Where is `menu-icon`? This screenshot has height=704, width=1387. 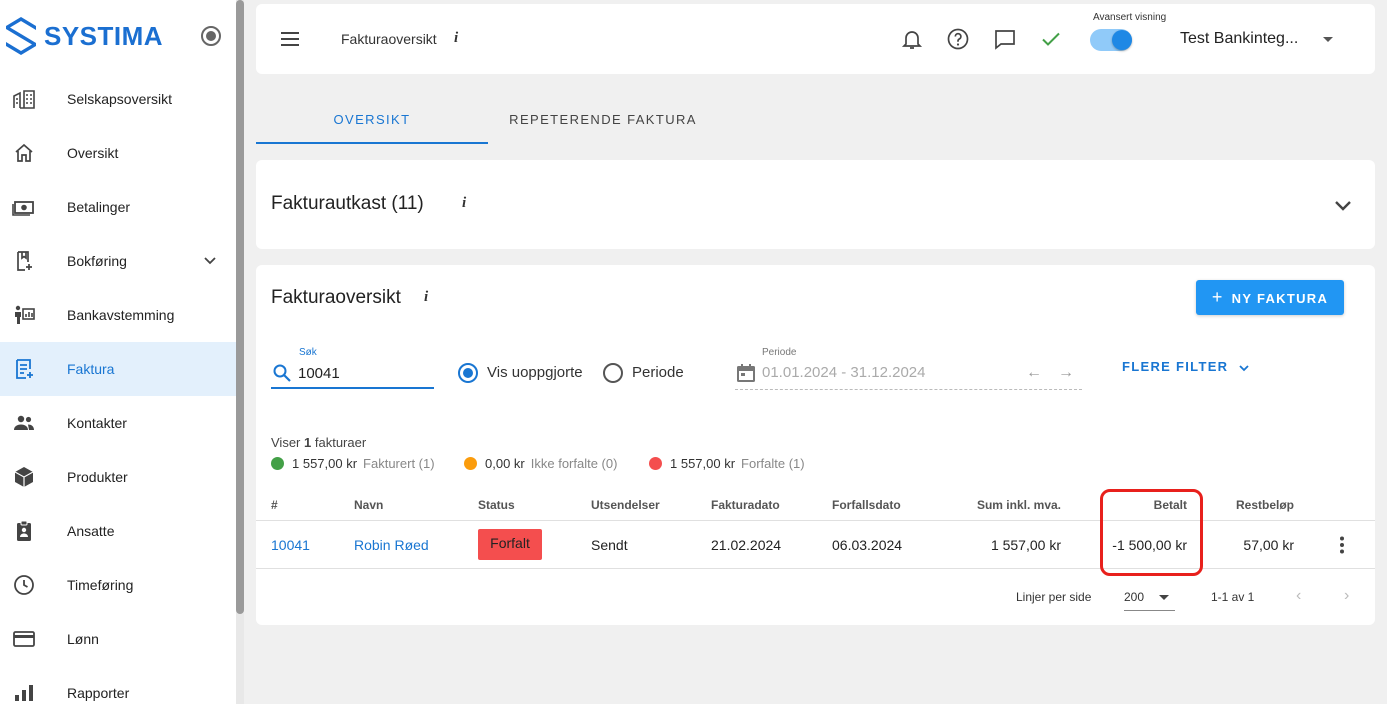 menu-icon is located at coordinates (290, 39).